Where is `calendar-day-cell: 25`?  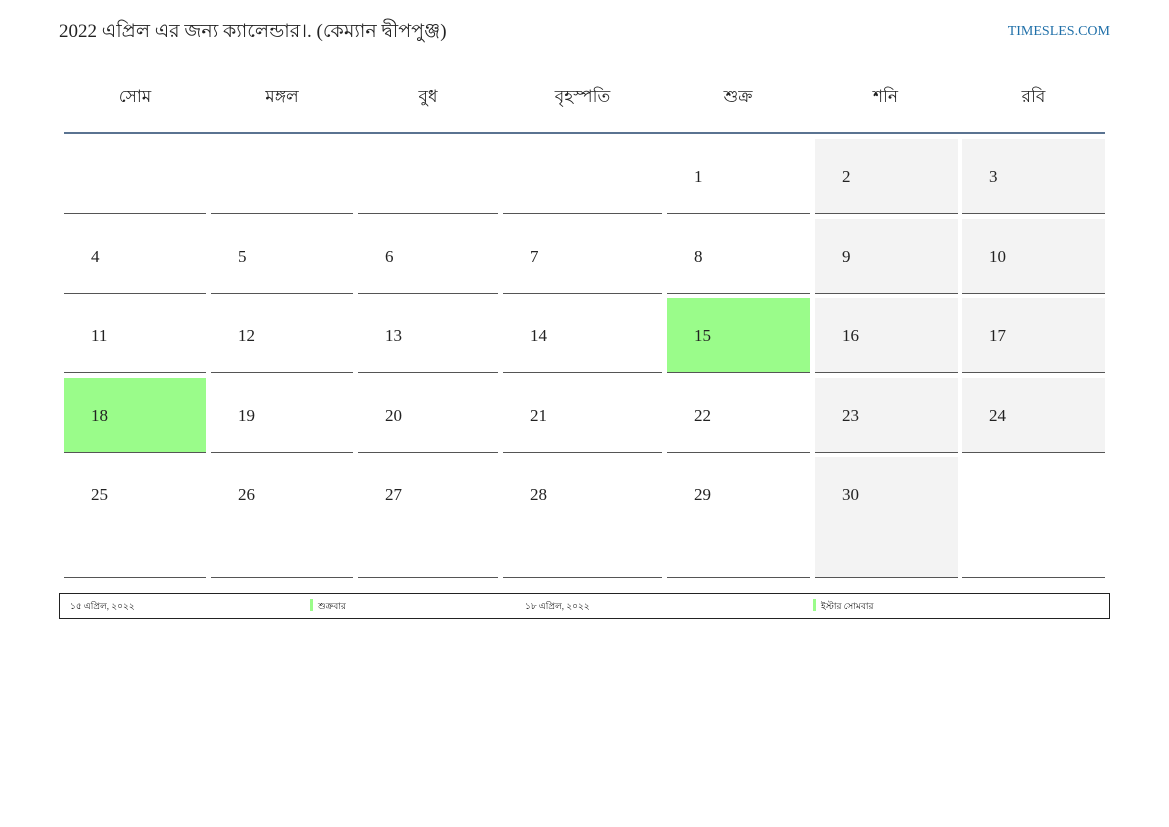 calendar-day-cell: 25 is located at coordinates (135, 517).